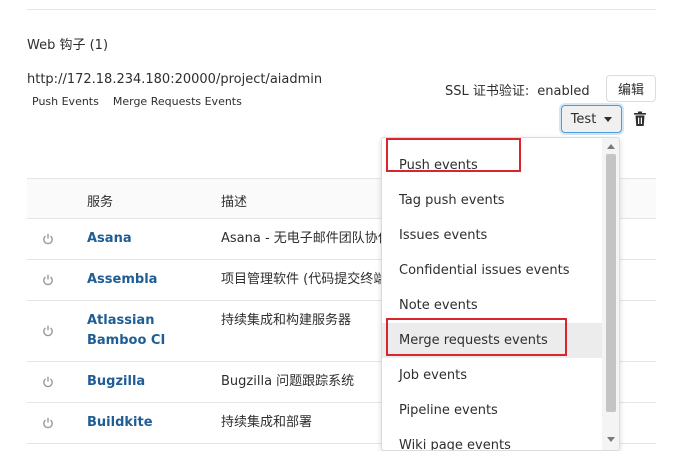  I want to click on dropdown-item-confidential-issues-events: Confidential issues events, so click(493, 270).